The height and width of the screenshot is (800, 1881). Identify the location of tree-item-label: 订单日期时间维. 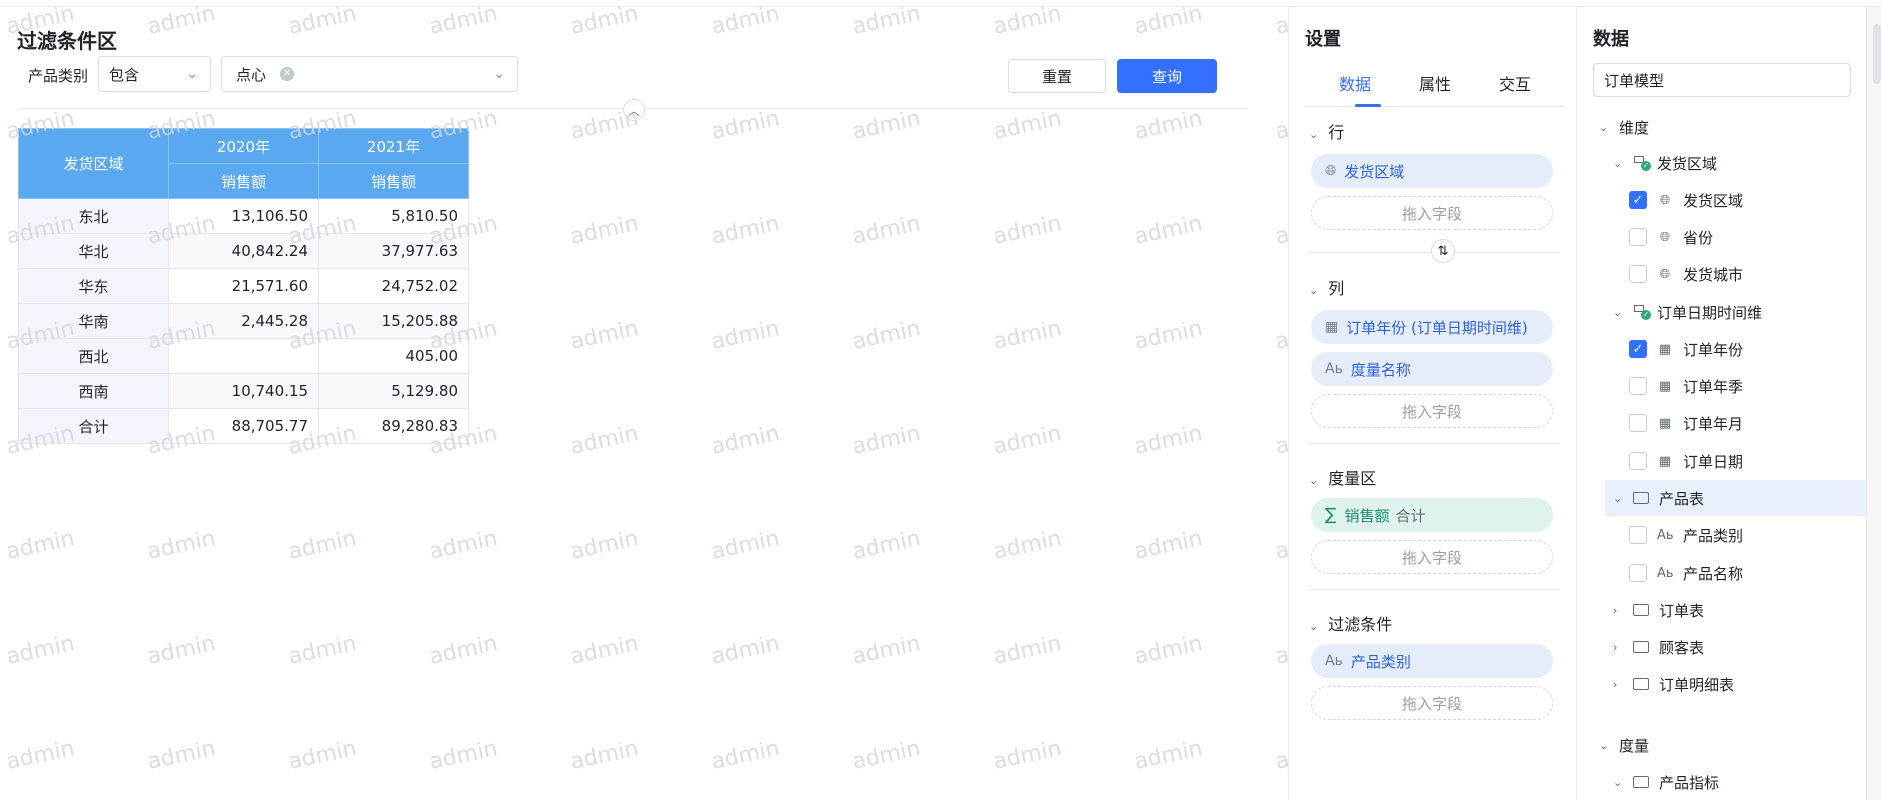
(1710, 312).